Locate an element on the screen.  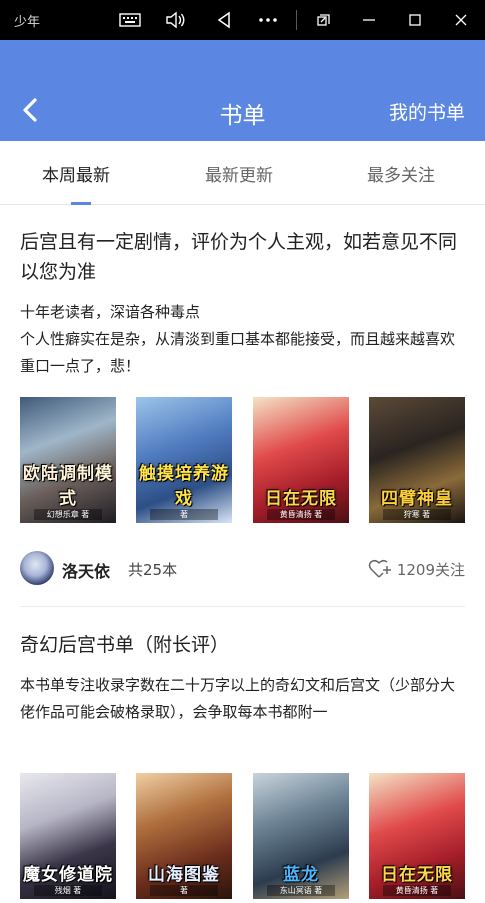
book-cover-title: 魔女修道院 is located at coordinates (68, 875).